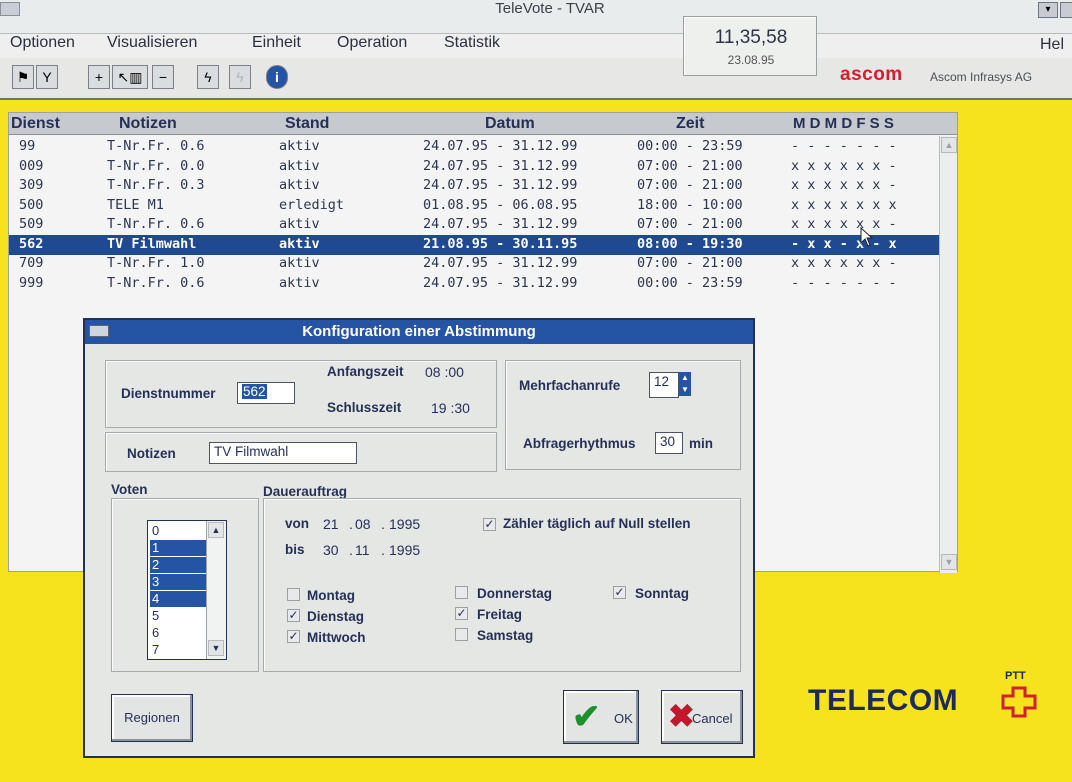 This screenshot has width=1072, height=782. Describe the element at coordinates (1048, 10) in the screenshot. I see `minimize-button: ▾` at that location.